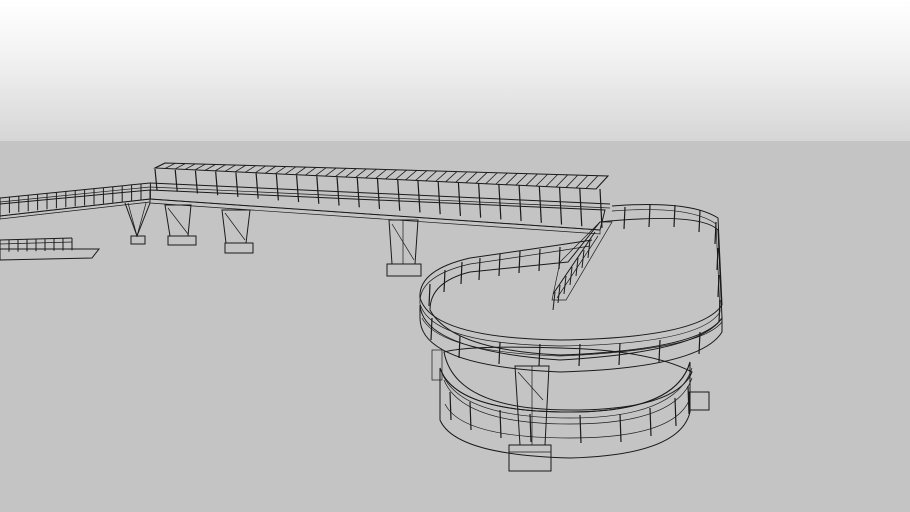  What do you see at coordinates (75, 198) in the screenshot?
I see `left-railing-posts` at bounding box center [75, 198].